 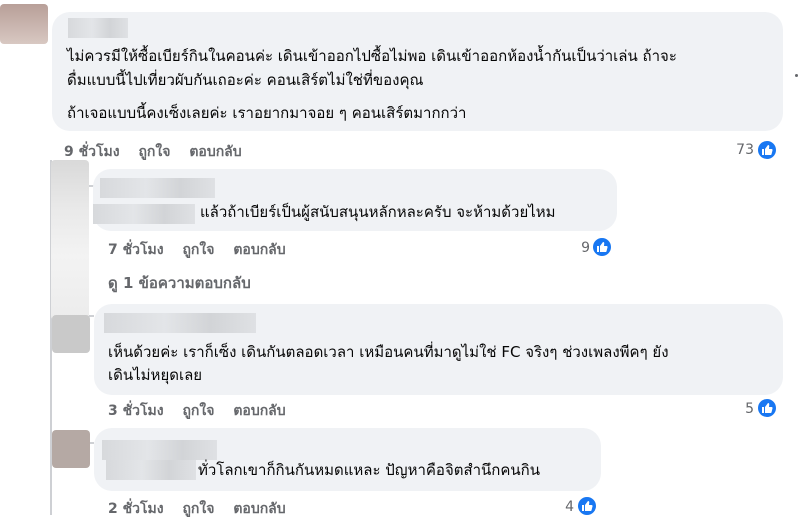 What do you see at coordinates (136, 411) in the screenshot?
I see `timestamp: 3 ชั่วโมง` at bounding box center [136, 411].